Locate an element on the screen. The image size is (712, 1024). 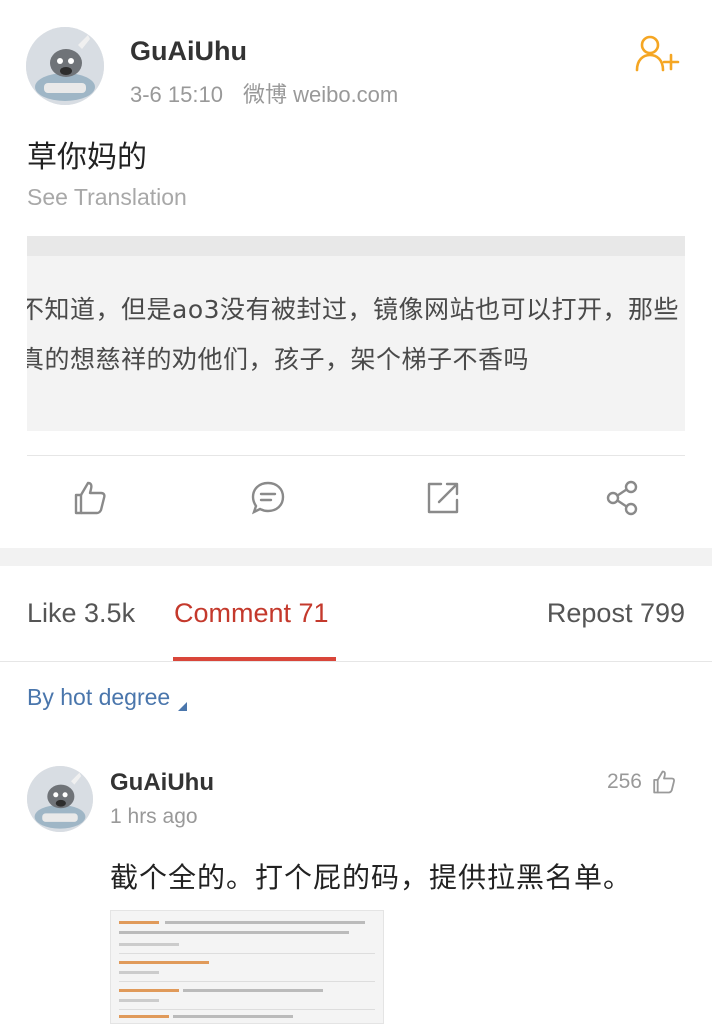
post-action-bar is located at coordinates (356, 500).